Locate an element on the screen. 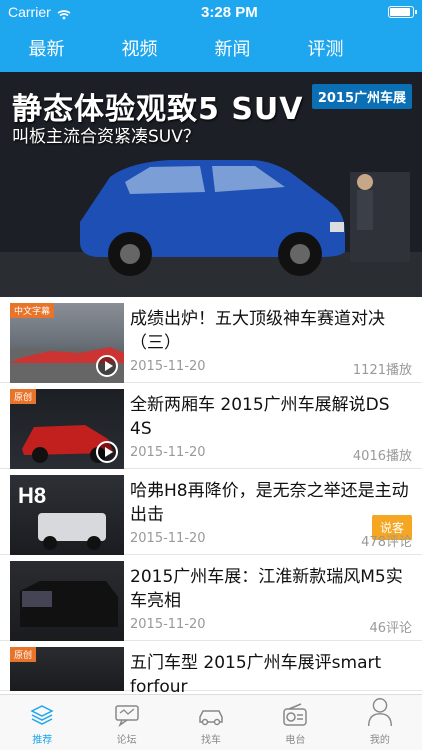 The height and width of the screenshot is (750, 422). article-stat: 46评论 is located at coordinates (390, 628).